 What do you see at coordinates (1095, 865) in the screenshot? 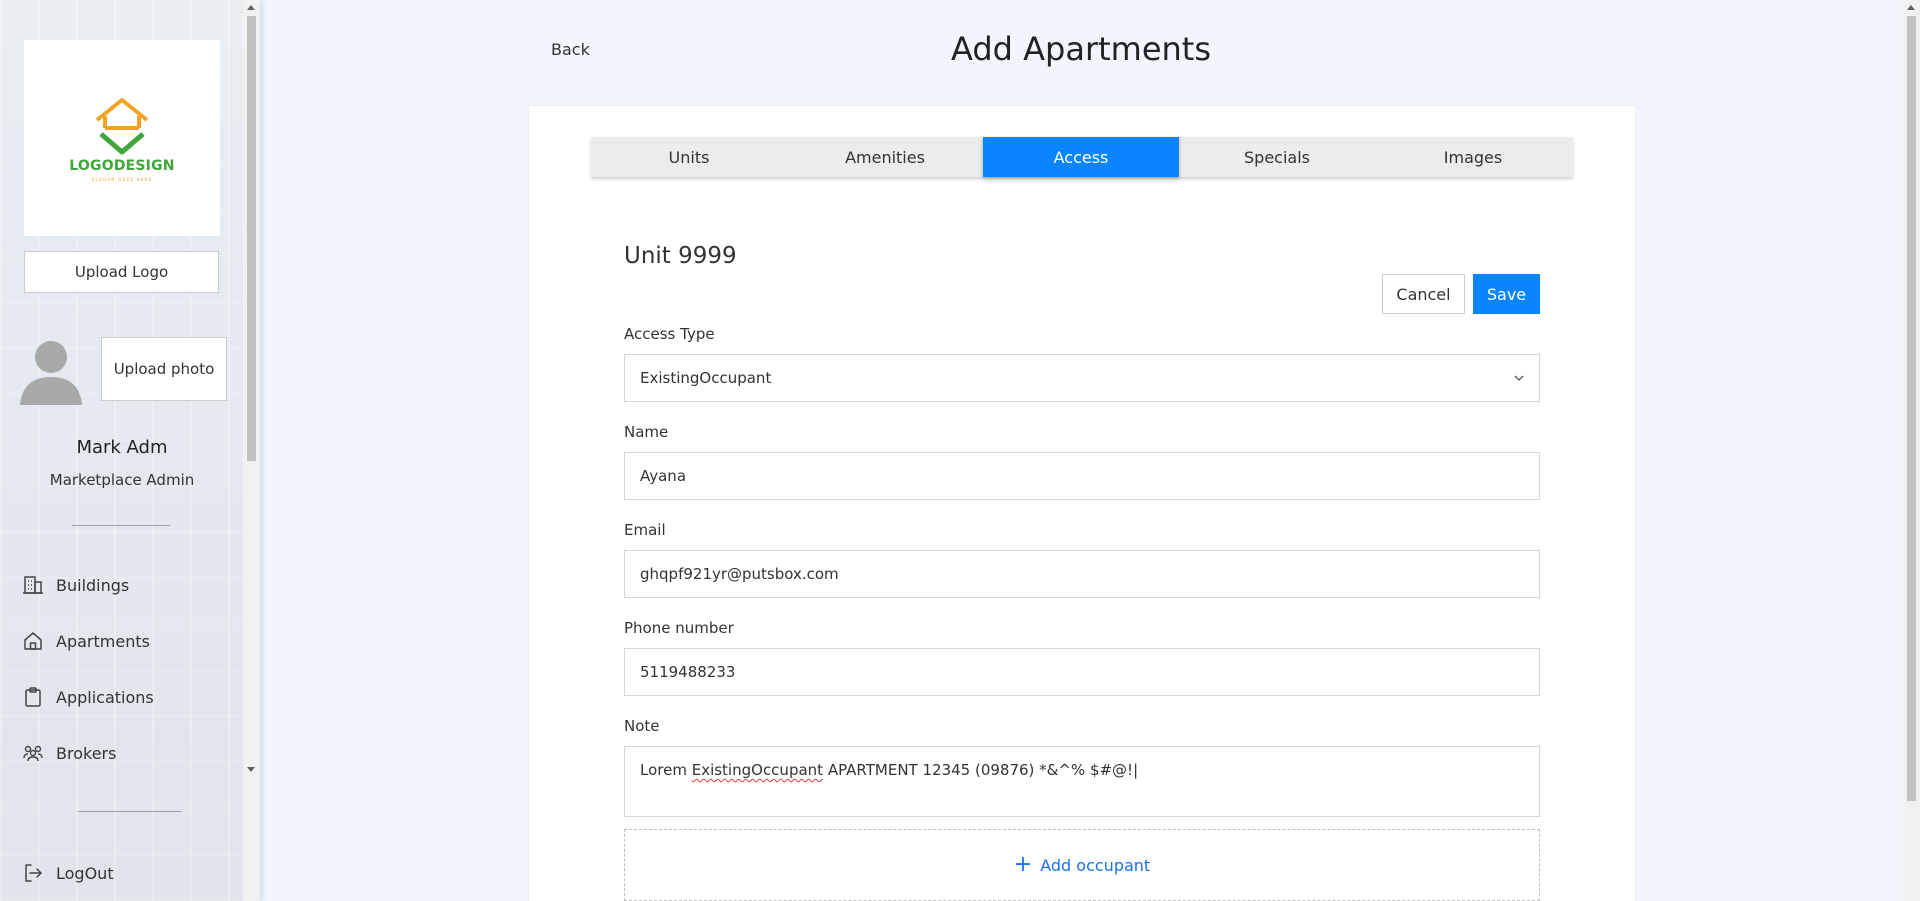
I see `add-occupant-label: Add occupant` at bounding box center [1095, 865].